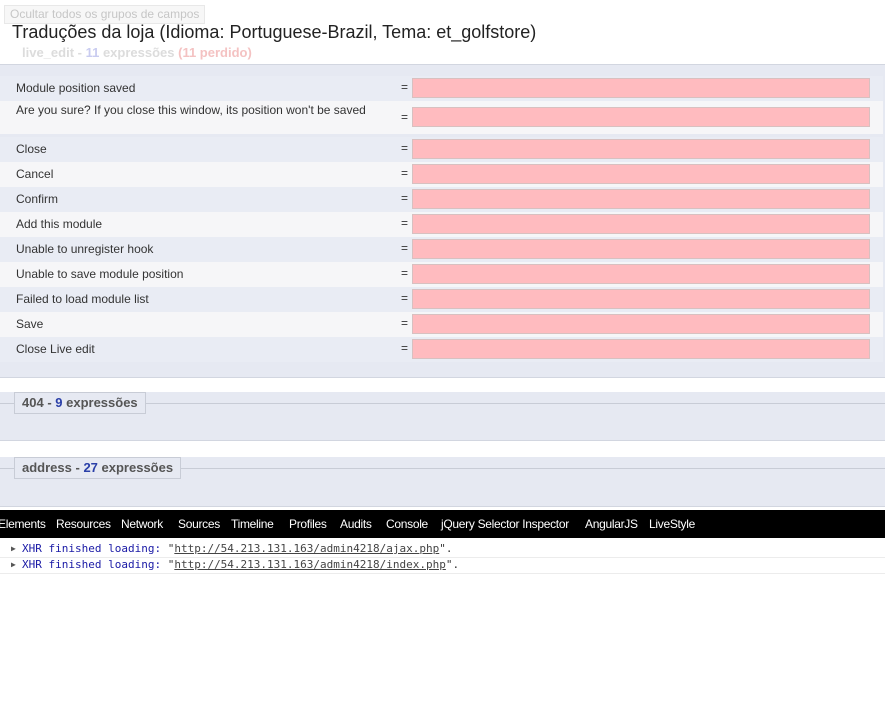 This screenshot has height=716, width=885. Describe the element at coordinates (92, 52) in the screenshot. I see `group-count: 11` at that location.